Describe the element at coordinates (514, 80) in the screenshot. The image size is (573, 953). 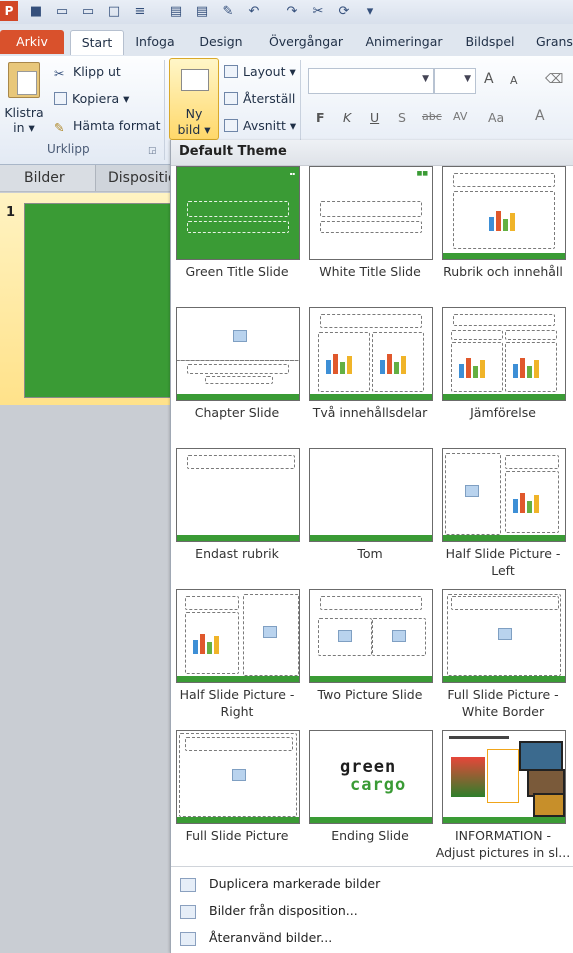
I see `shrink-font-button: A` at that location.